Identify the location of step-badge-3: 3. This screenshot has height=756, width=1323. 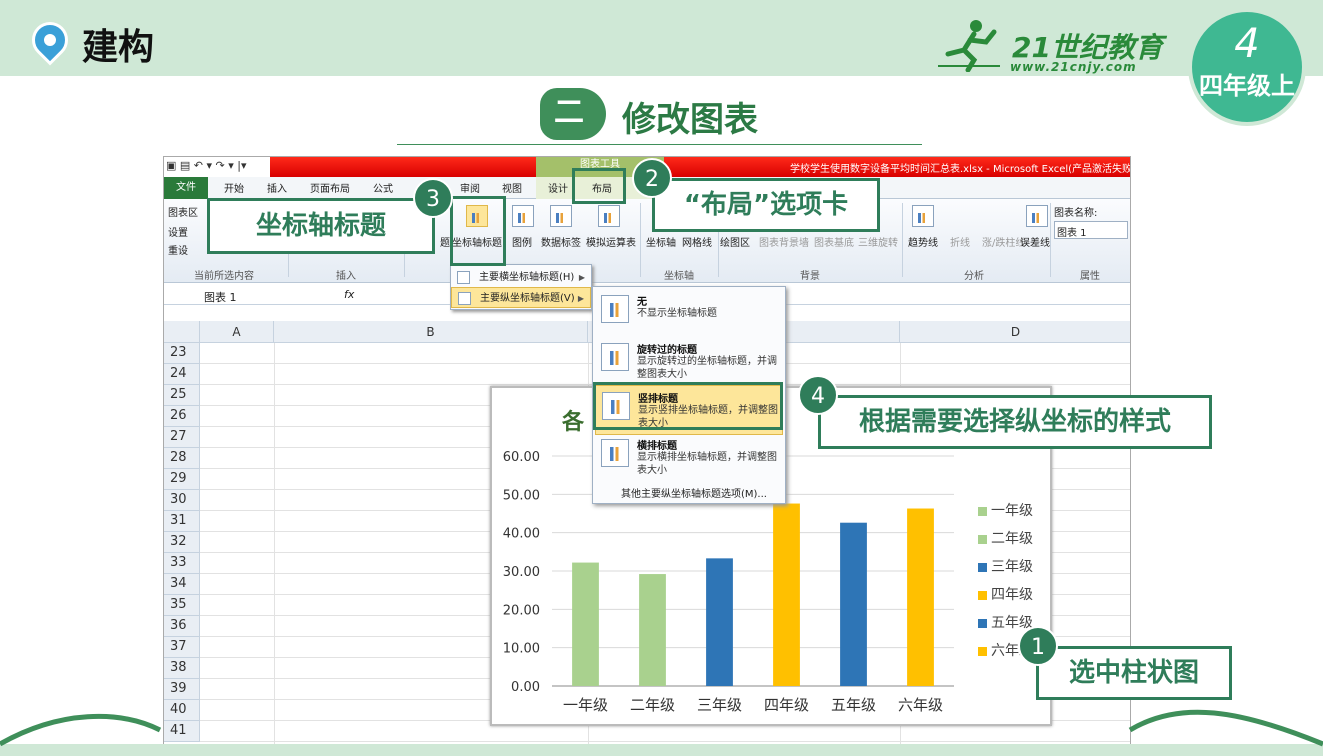
(433, 198).